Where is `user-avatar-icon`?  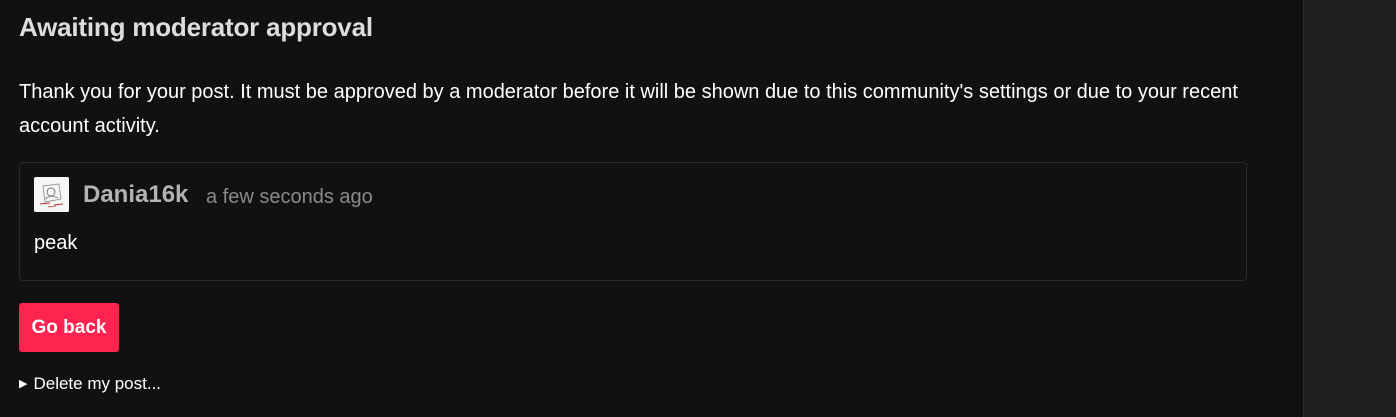
user-avatar-icon is located at coordinates (51, 194).